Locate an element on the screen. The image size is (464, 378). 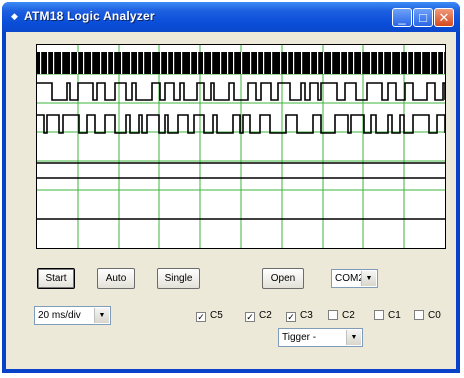
timebase-select: 20 ms/div ▼ is located at coordinates (72, 315).